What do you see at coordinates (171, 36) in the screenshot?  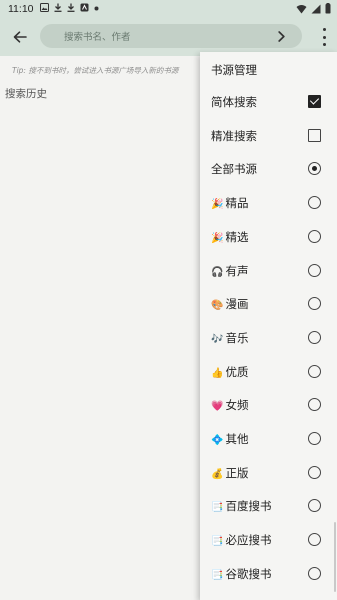 I see `search-input: 搜索书名、作者` at bounding box center [171, 36].